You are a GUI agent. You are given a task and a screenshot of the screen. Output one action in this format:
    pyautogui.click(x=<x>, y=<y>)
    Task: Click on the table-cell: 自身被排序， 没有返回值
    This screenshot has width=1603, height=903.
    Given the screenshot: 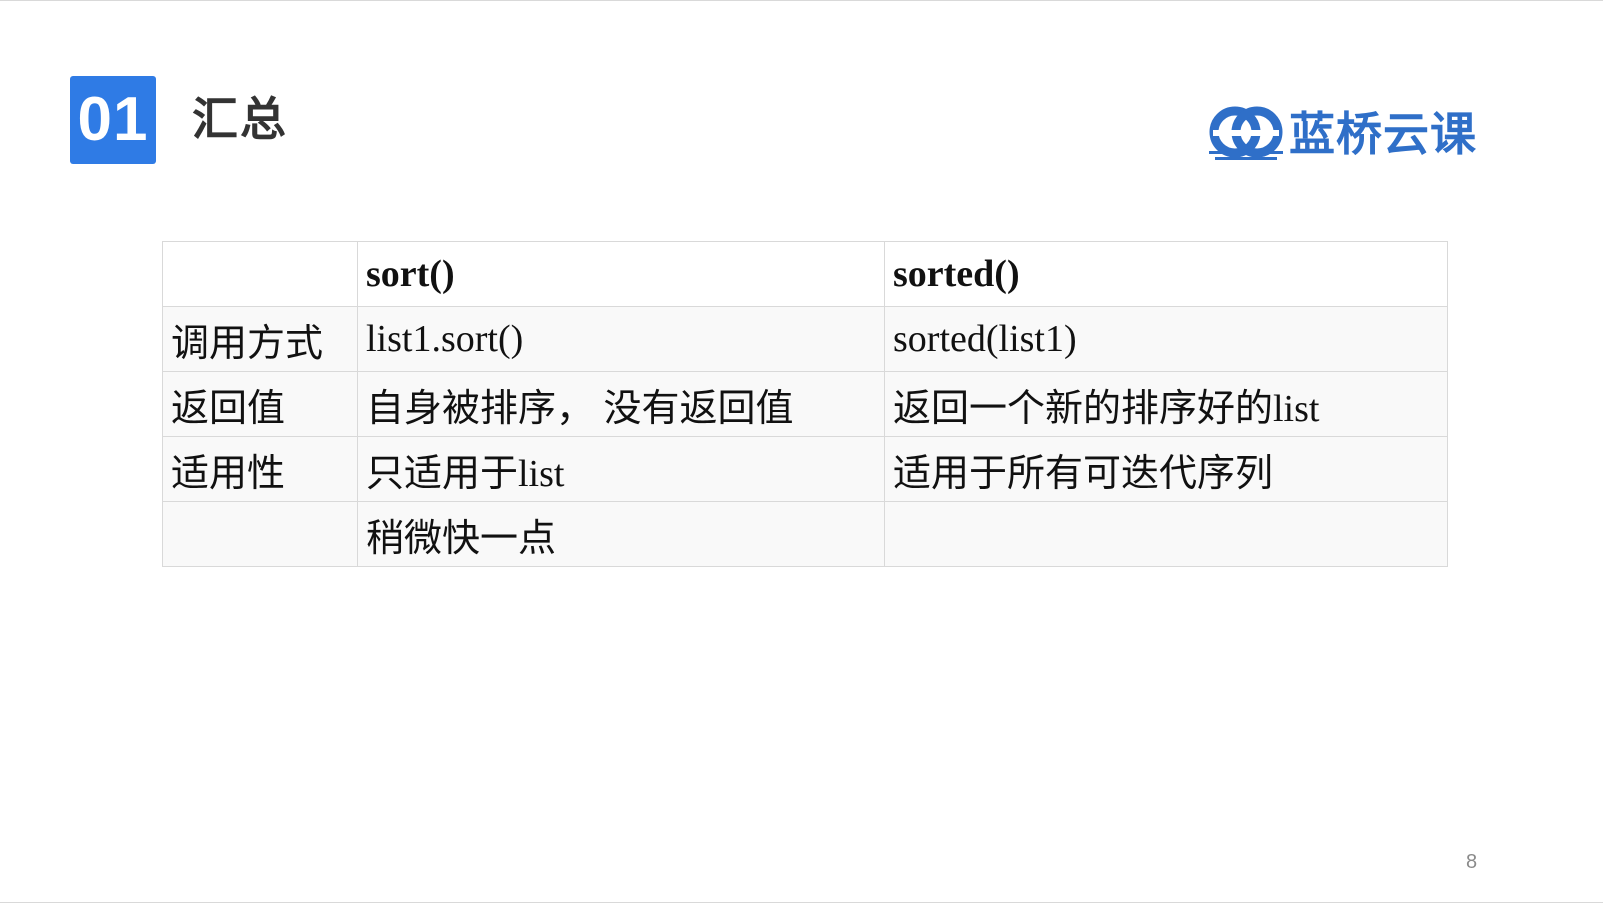 What is the action you would take?
    pyautogui.click(x=621, y=404)
    